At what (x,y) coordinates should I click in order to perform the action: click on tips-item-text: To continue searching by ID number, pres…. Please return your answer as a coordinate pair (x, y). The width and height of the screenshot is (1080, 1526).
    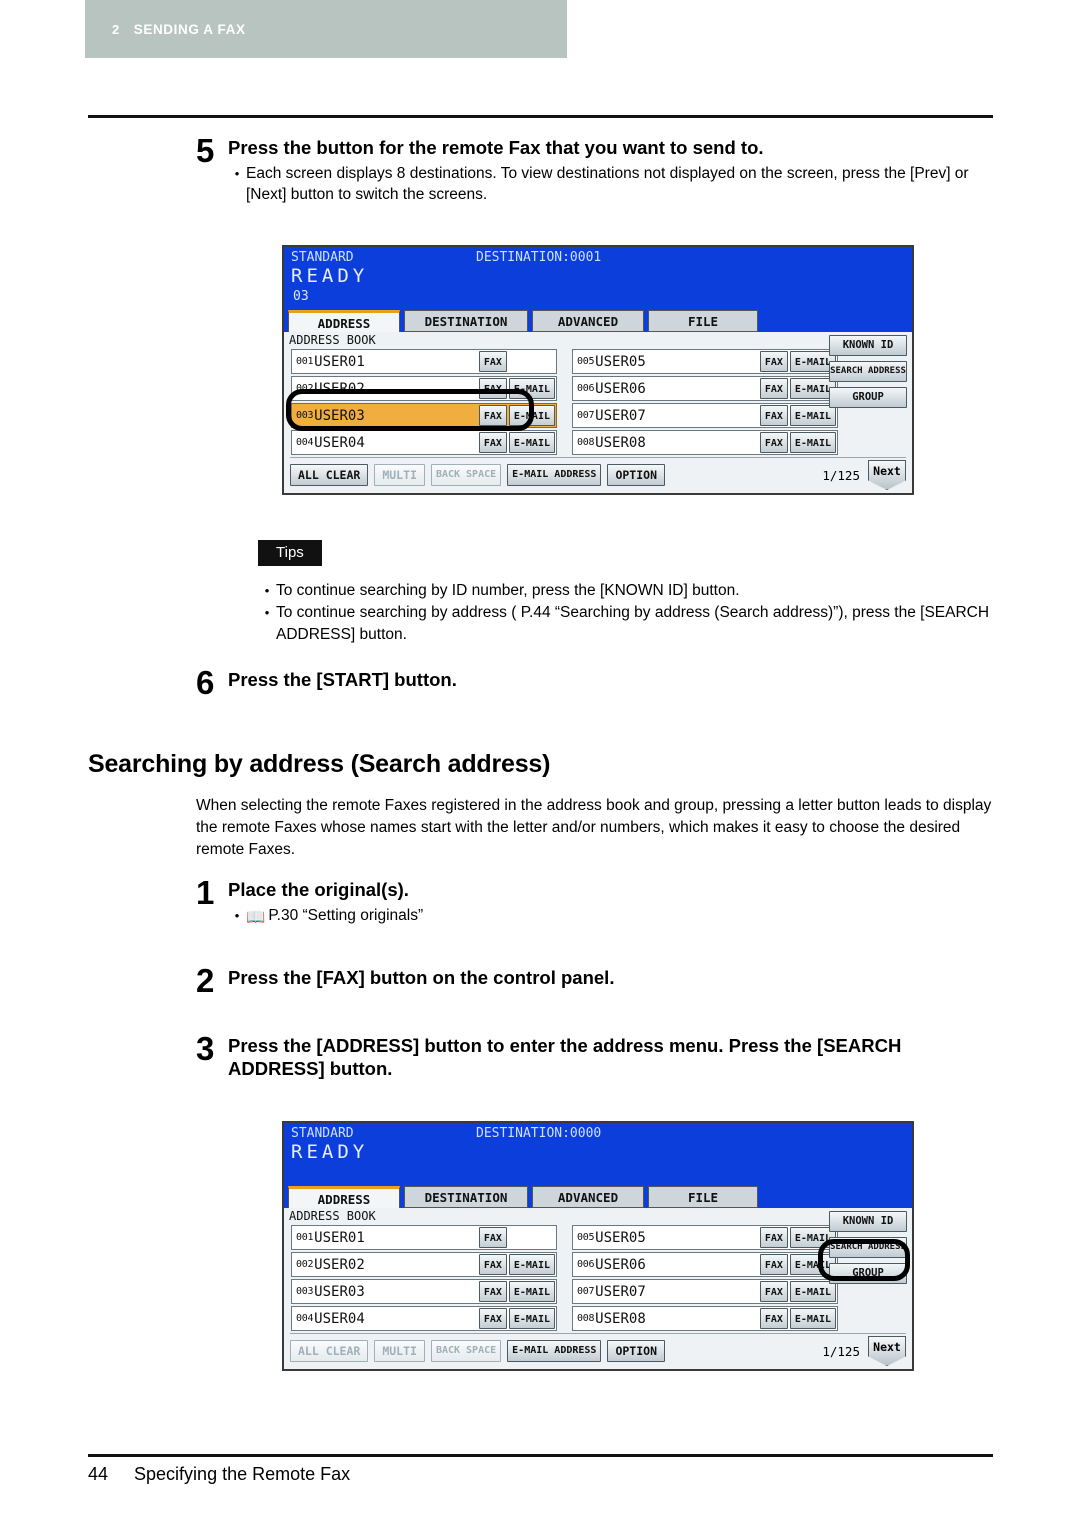
    Looking at the image, I should click on (508, 590).